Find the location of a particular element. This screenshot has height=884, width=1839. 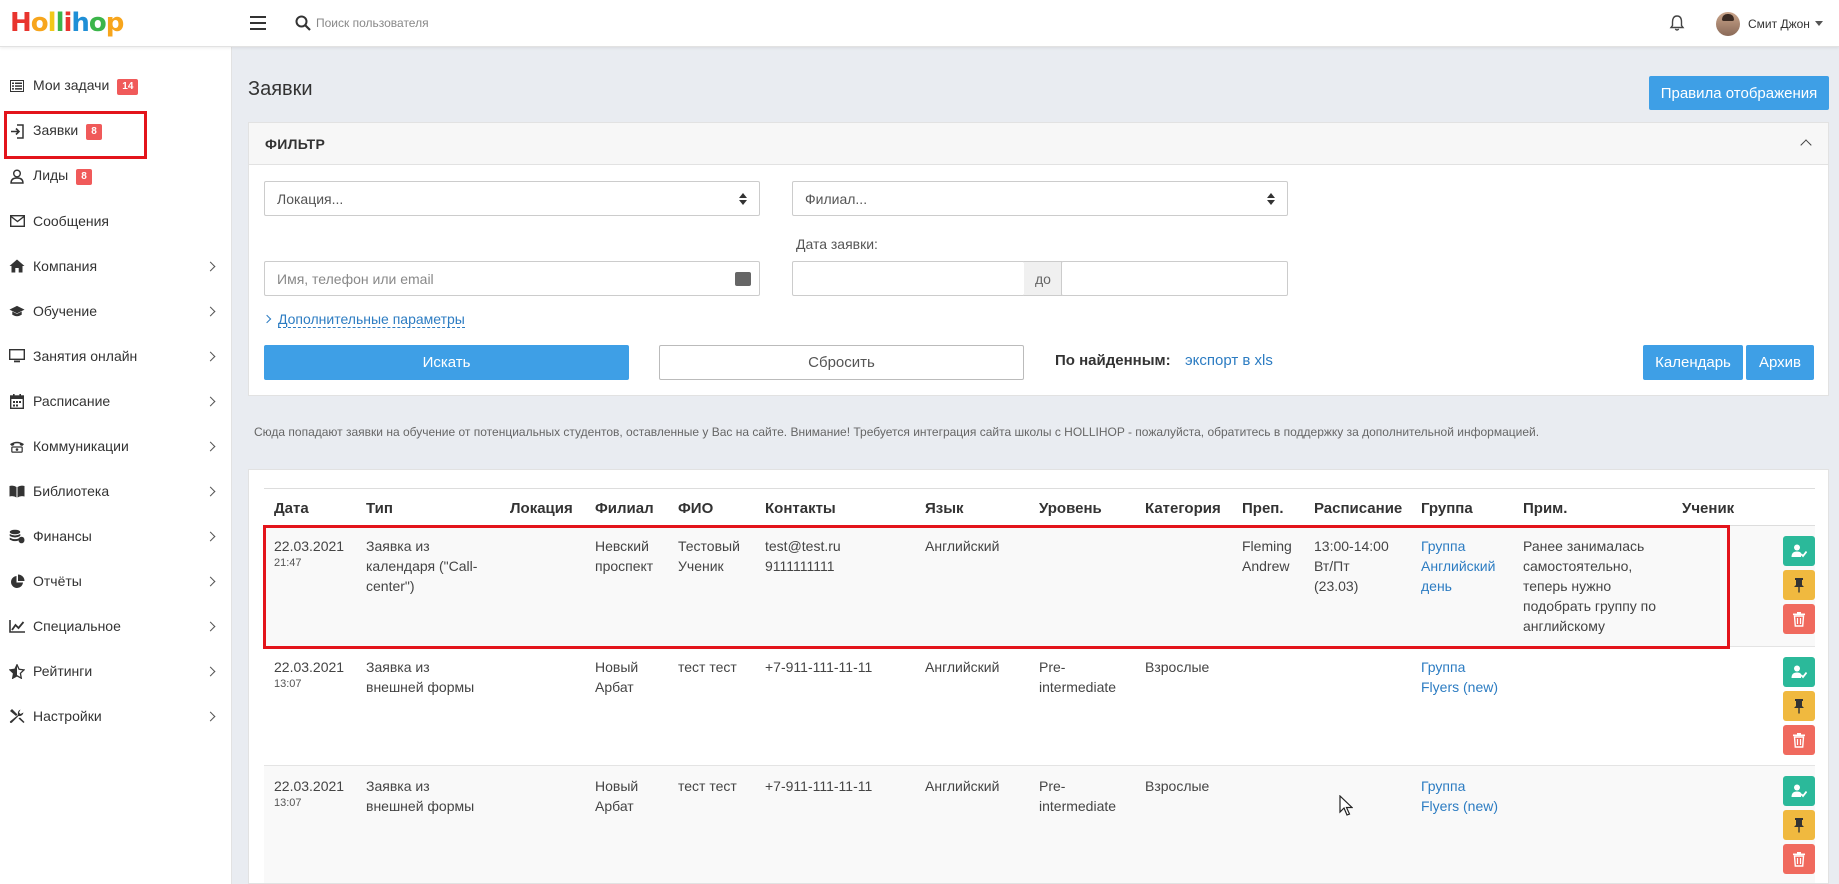

sidebar-item-communications: Коммуникации is located at coordinates (116, 446).